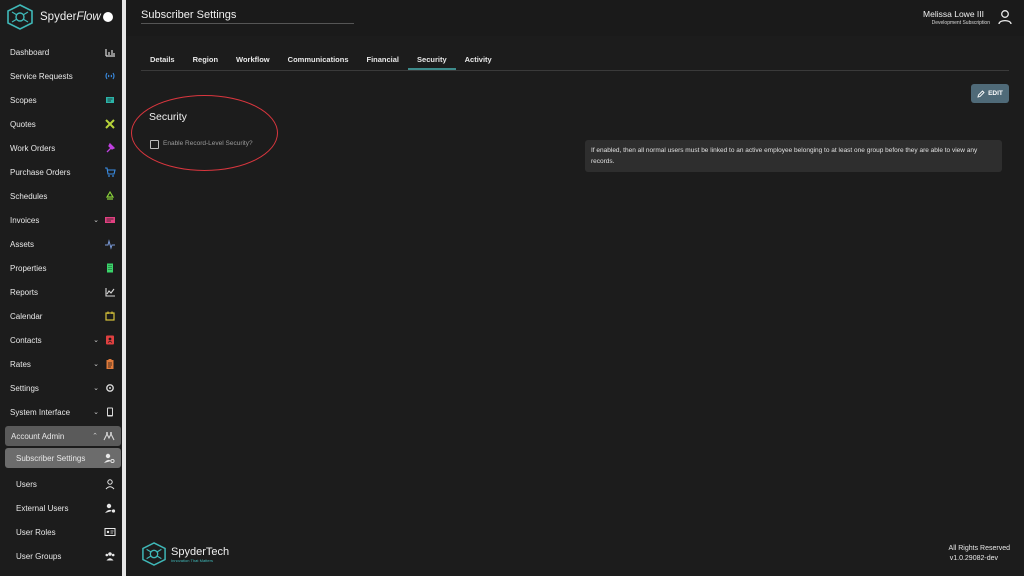 The image size is (1024, 576). I want to click on sidebar-item-service-requests: Service Requests, so click(61, 76).